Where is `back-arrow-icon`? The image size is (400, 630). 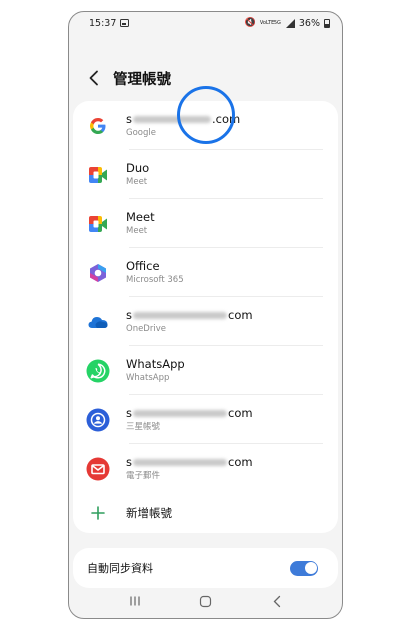 back-arrow-icon is located at coordinates (276, 601).